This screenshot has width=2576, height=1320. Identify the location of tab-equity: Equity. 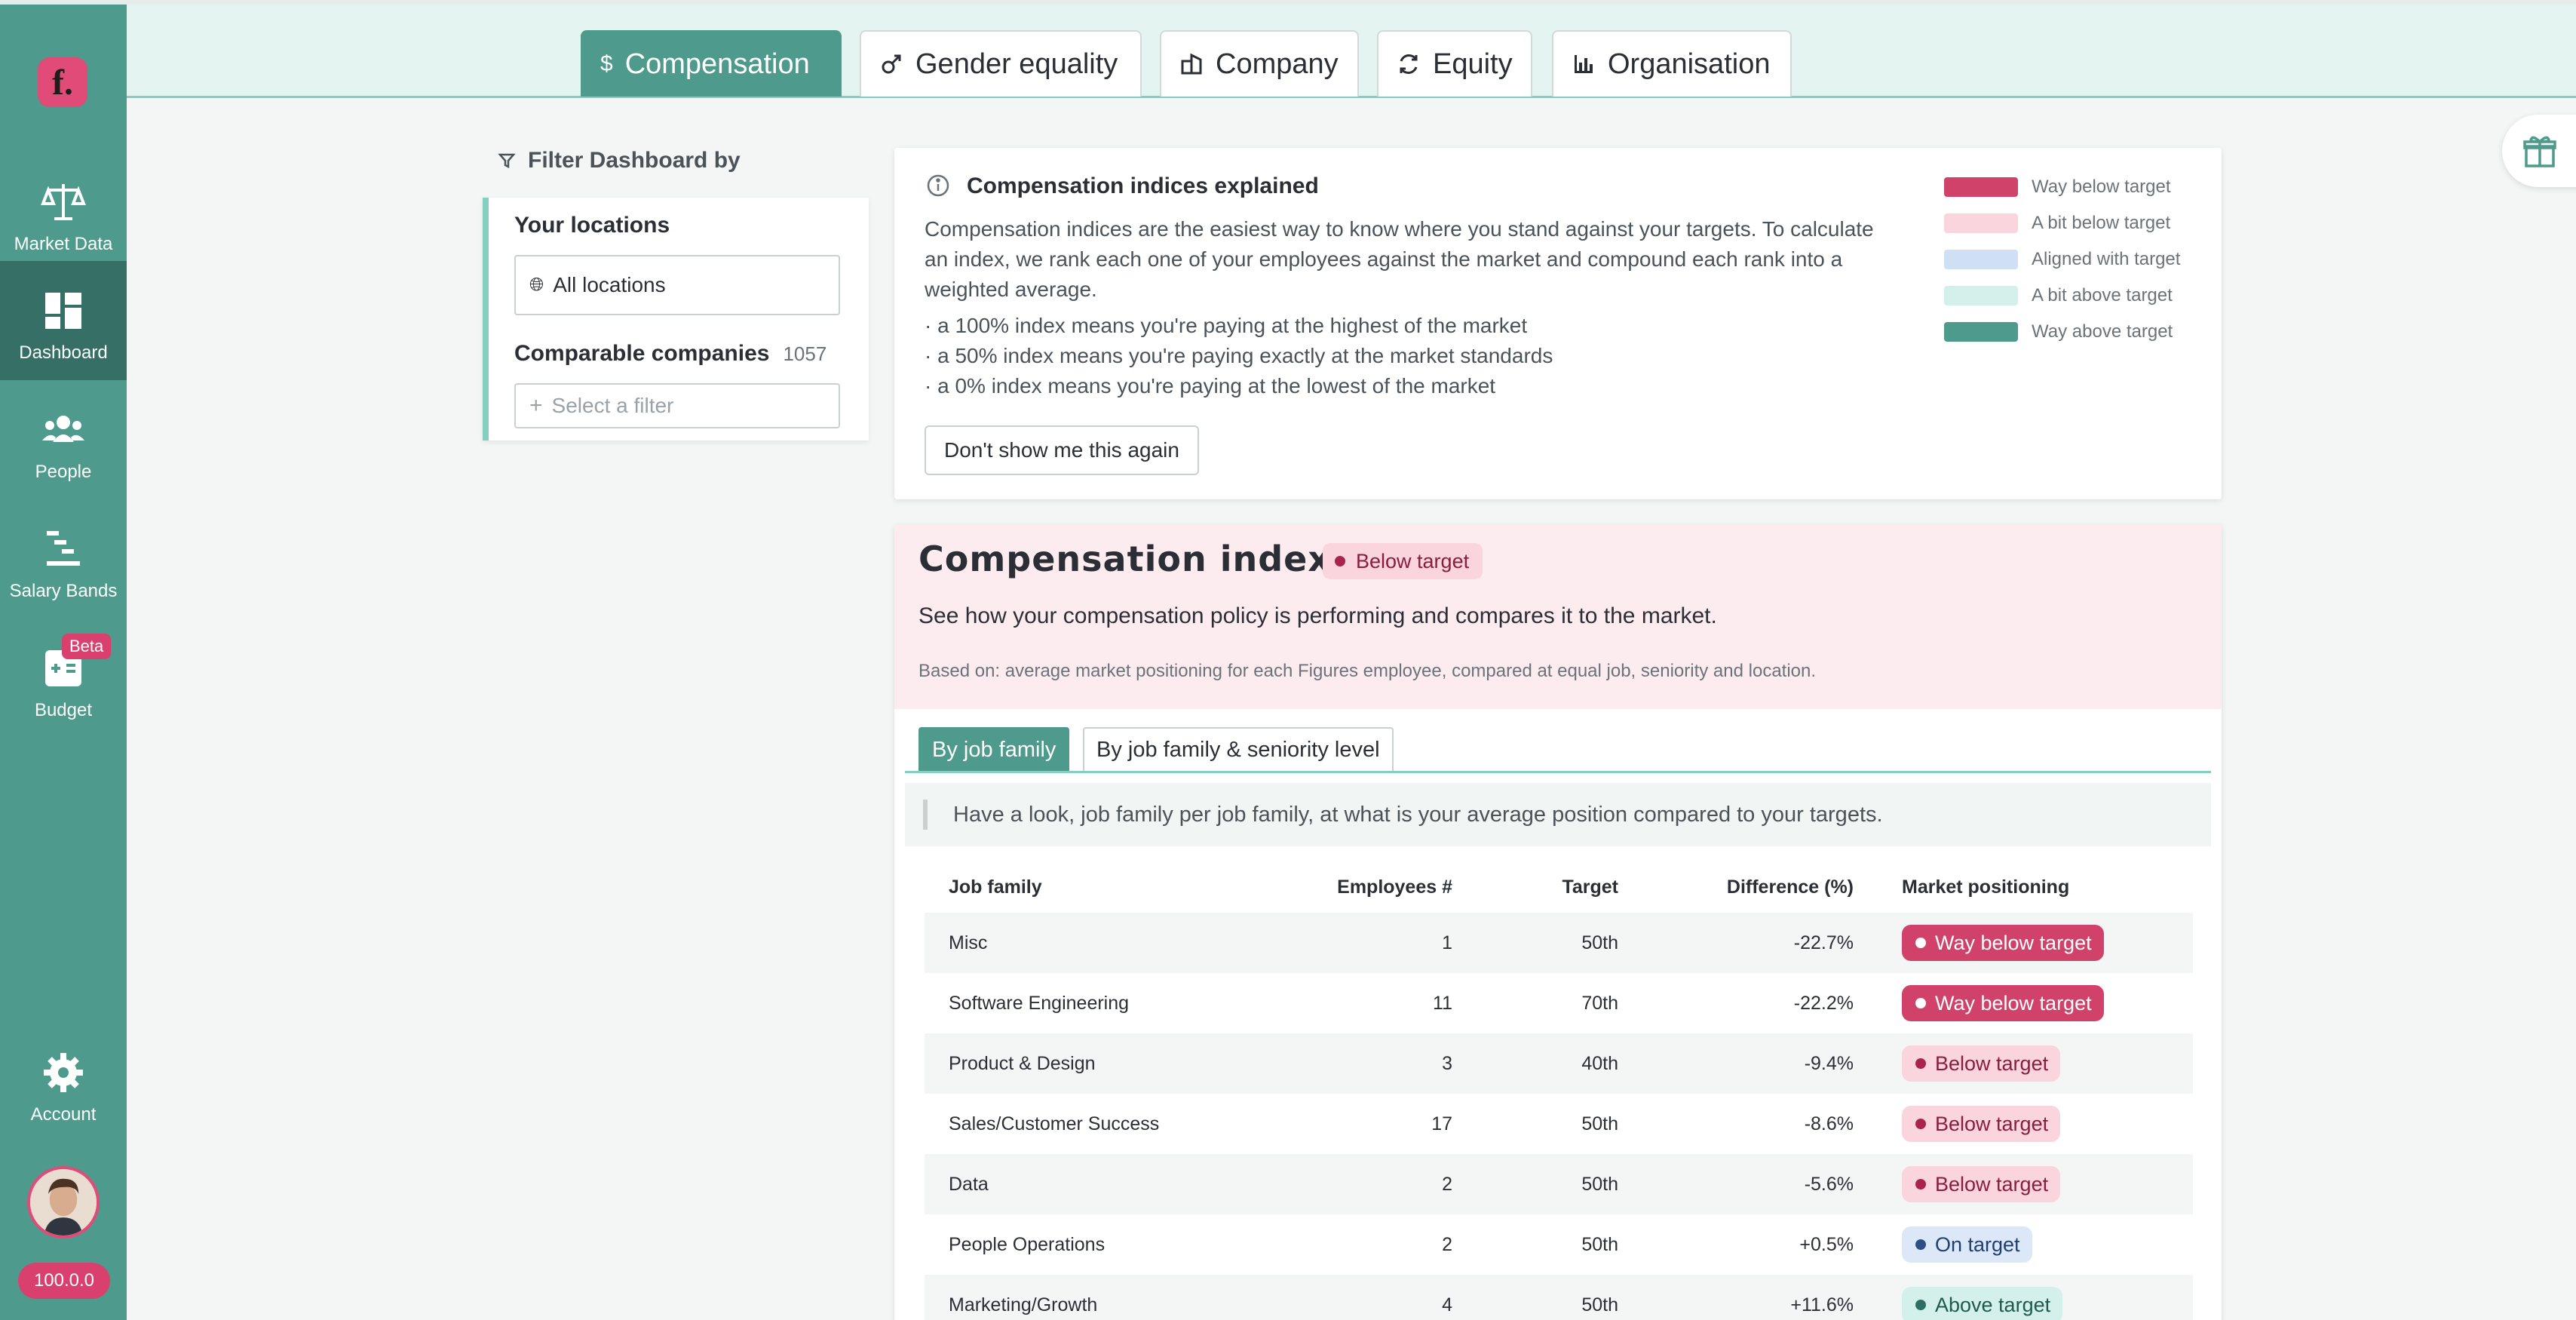
(1454, 64).